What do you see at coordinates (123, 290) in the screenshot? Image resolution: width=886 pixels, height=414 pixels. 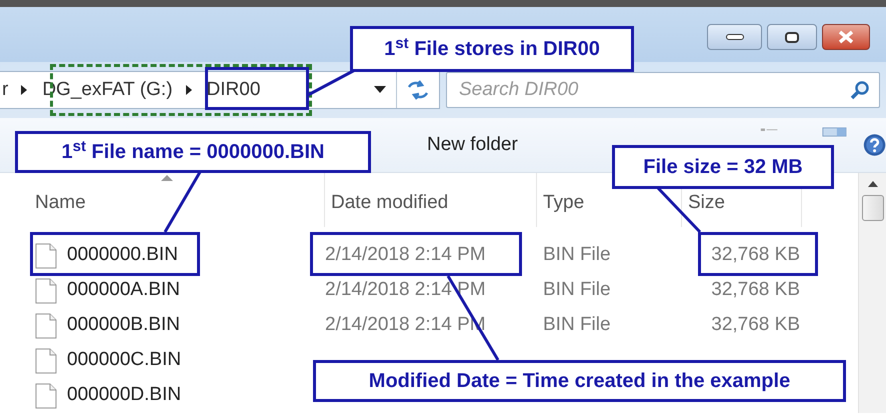 I see `file-name: 000000A.BIN` at bounding box center [123, 290].